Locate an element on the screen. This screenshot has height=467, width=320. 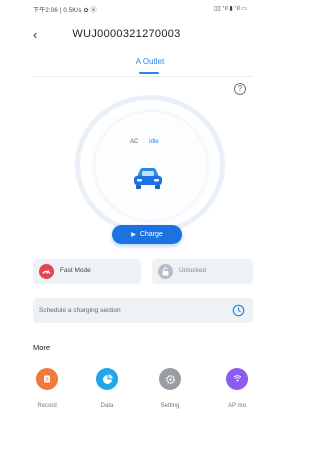
page-title: WUJ0000321270003 is located at coordinates (126, 34).